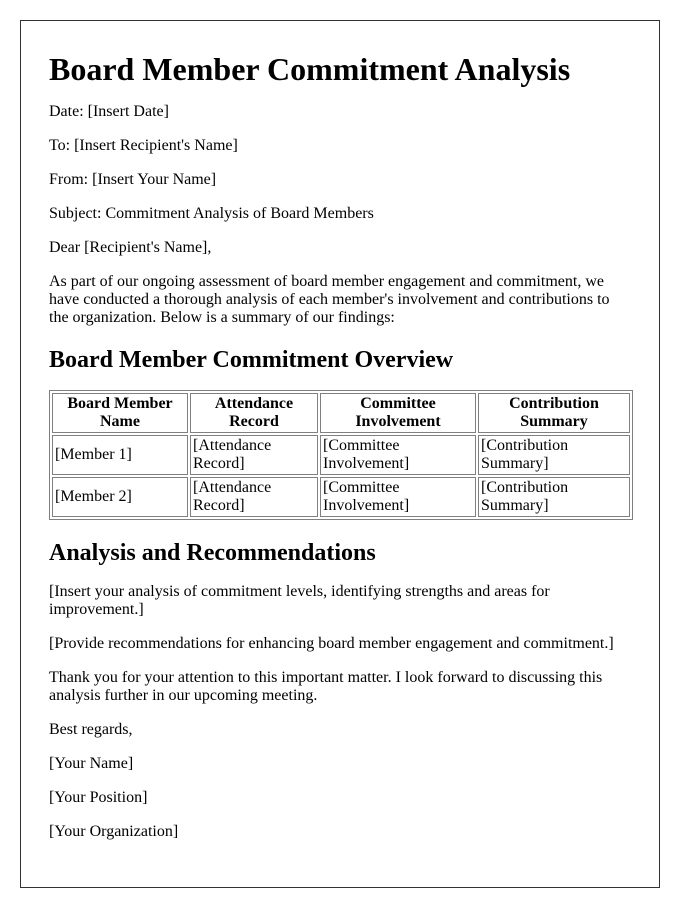 Image resolution: width=700 pixels, height=900 pixels. Describe the element at coordinates (120, 497) in the screenshot. I see `table-cell: [Member 2]` at that location.